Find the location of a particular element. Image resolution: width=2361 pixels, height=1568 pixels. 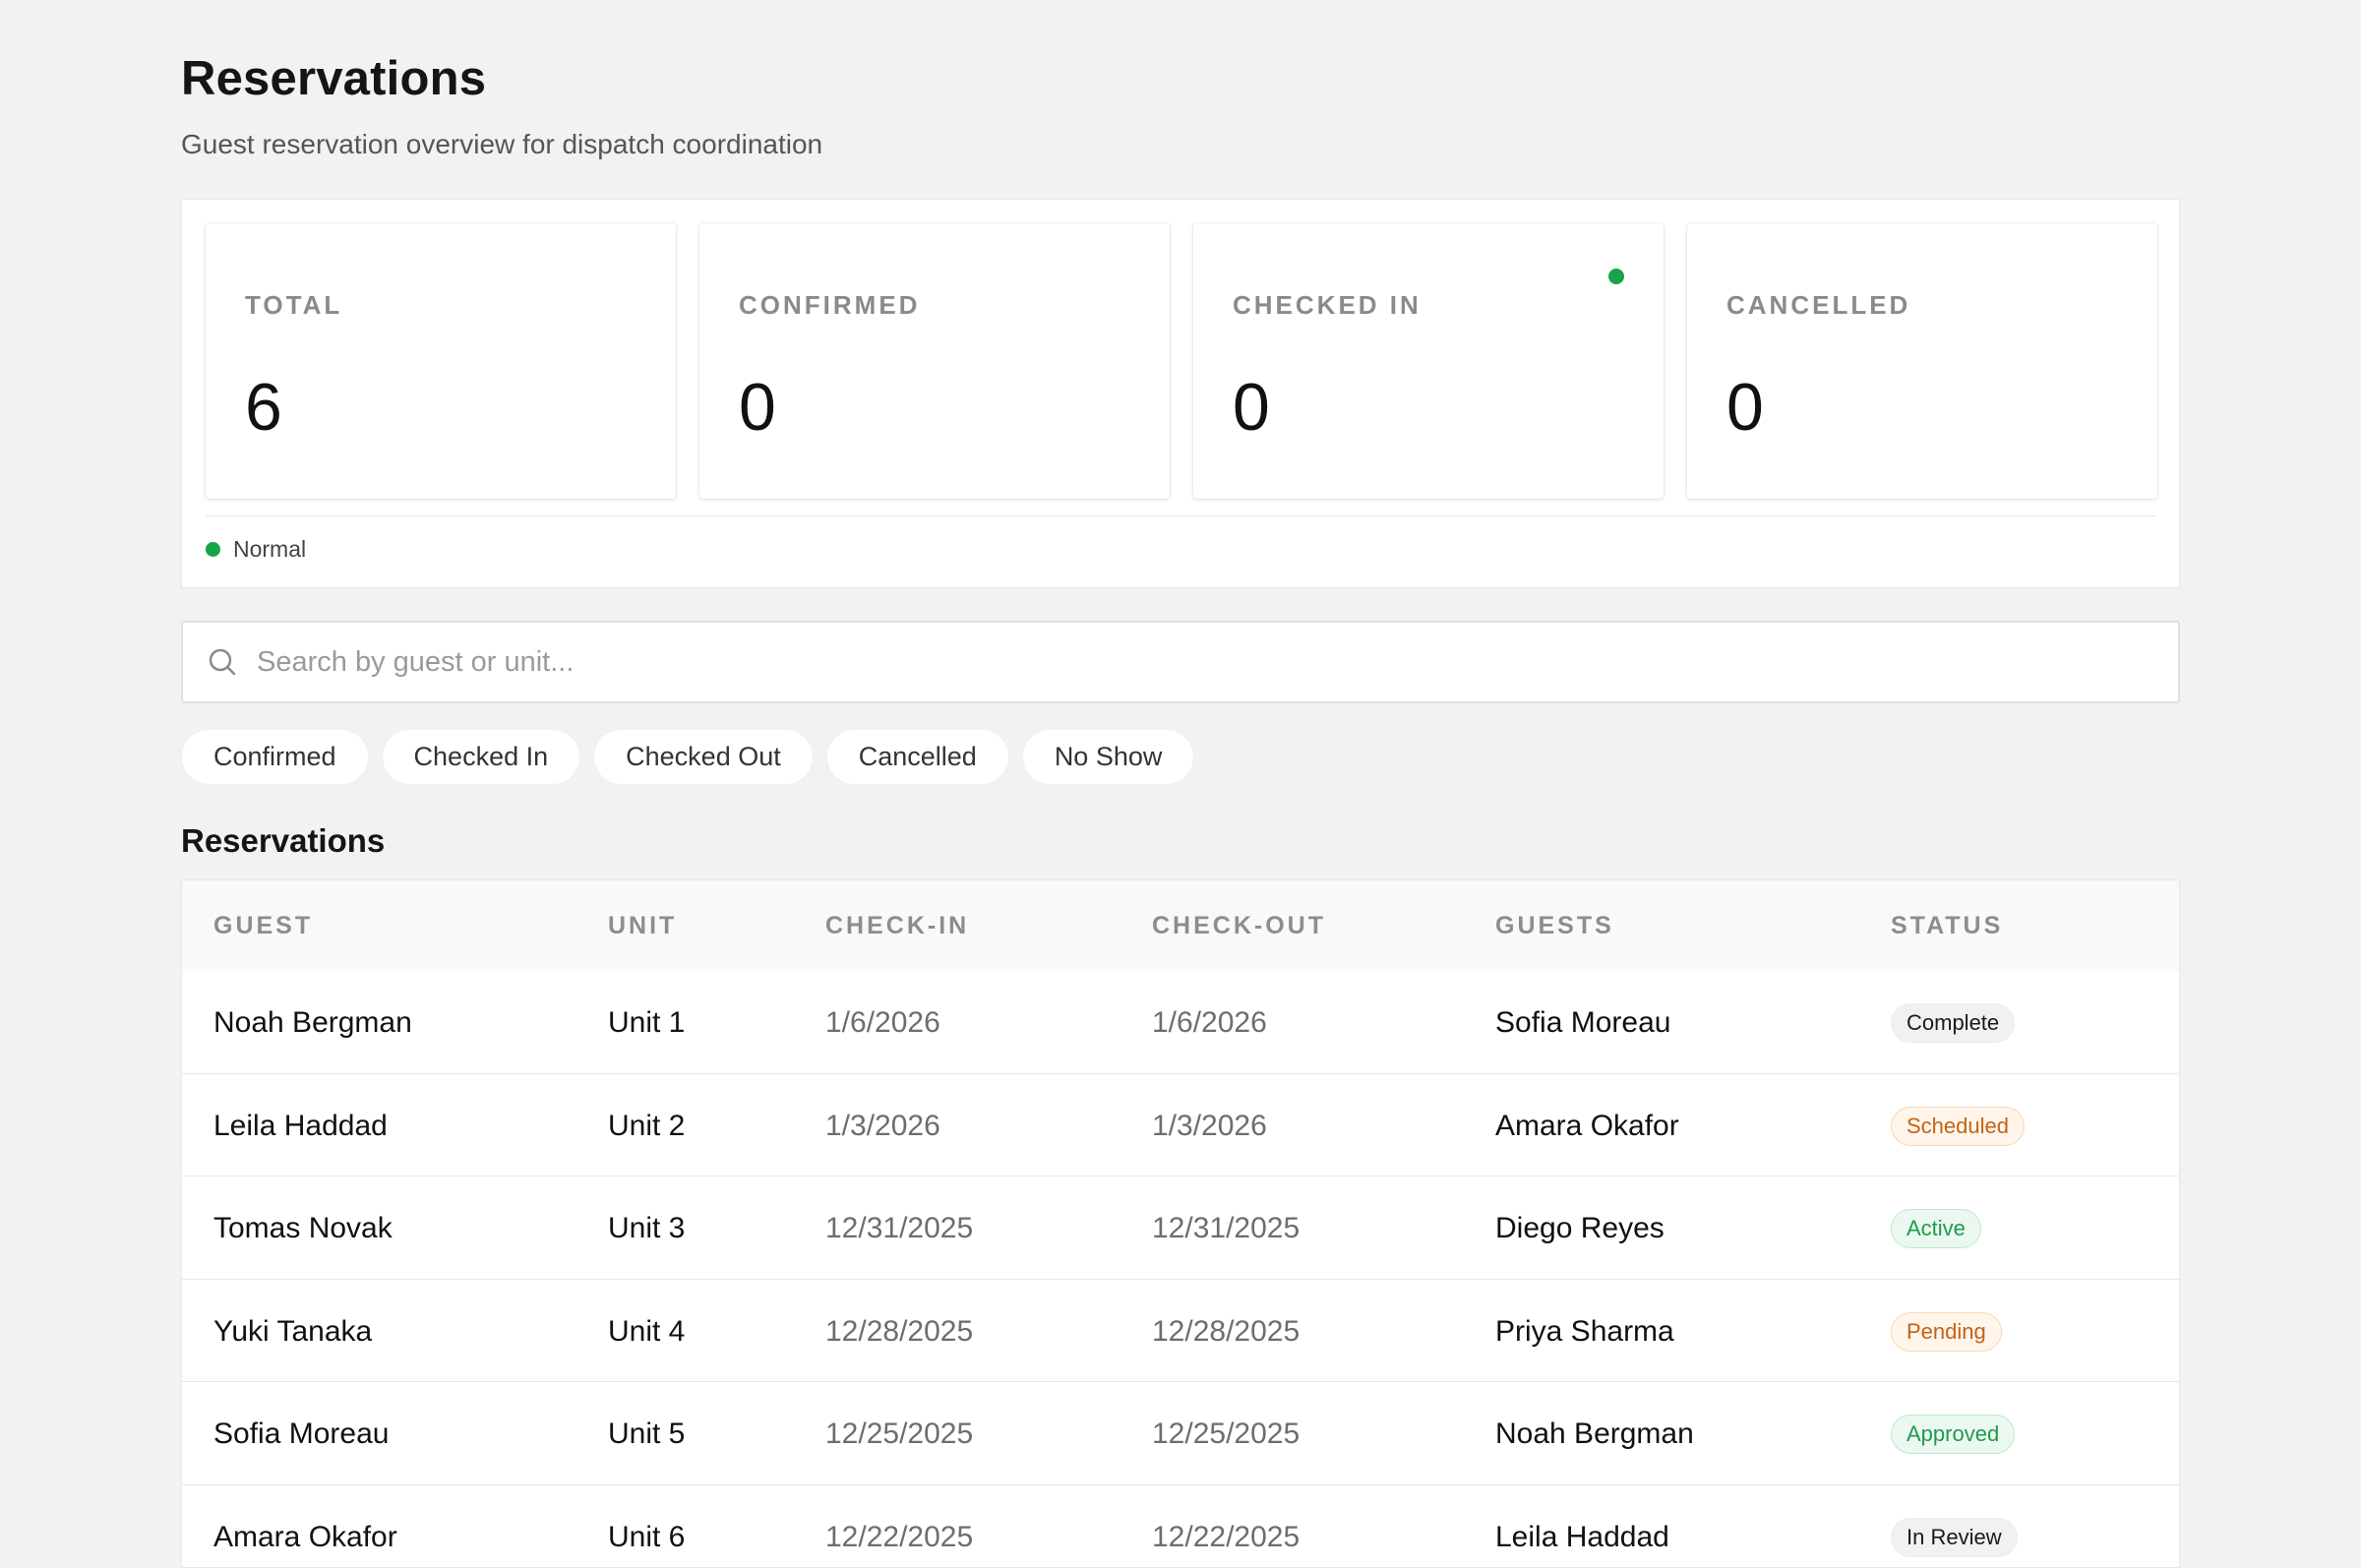

cell-guests: Noah Bergman is located at coordinates (1594, 1434).